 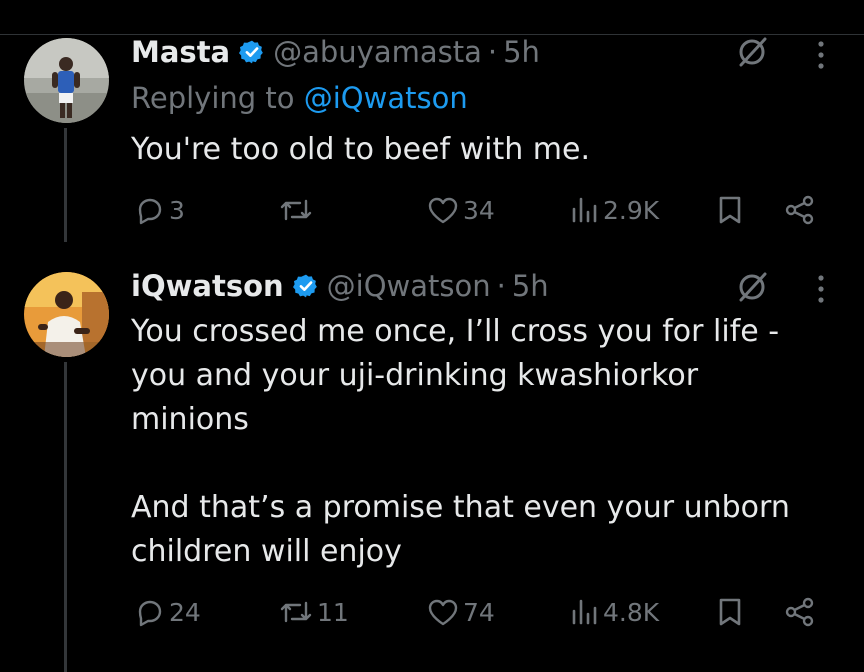 I want to click on replying-to-link: @iQwatson, so click(x=386, y=98).